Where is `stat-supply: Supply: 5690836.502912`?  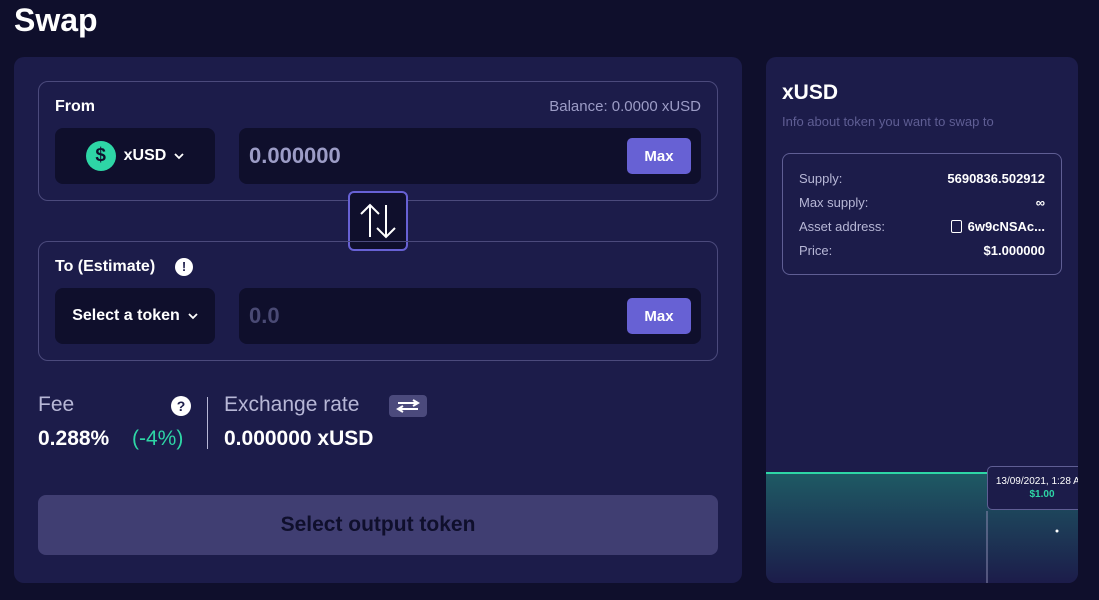
stat-supply: Supply: 5690836.502912 is located at coordinates (922, 178).